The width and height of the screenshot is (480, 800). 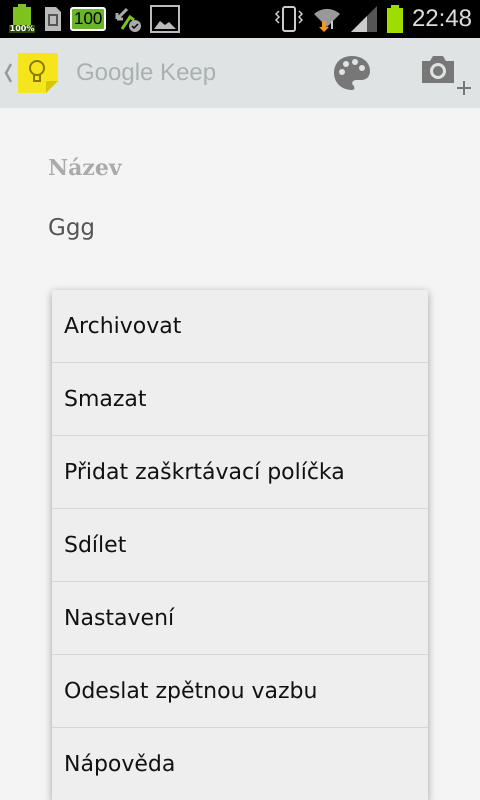 I want to click on app-home-button, so click(x=32, y=73).